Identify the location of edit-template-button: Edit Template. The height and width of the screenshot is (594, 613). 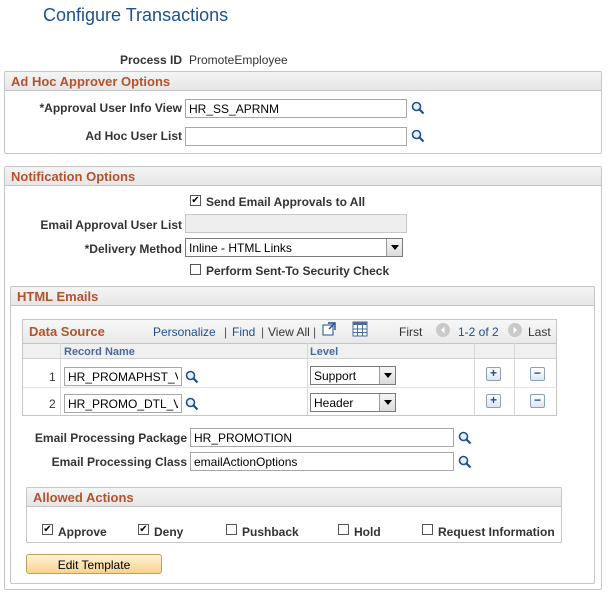
(94, 564).